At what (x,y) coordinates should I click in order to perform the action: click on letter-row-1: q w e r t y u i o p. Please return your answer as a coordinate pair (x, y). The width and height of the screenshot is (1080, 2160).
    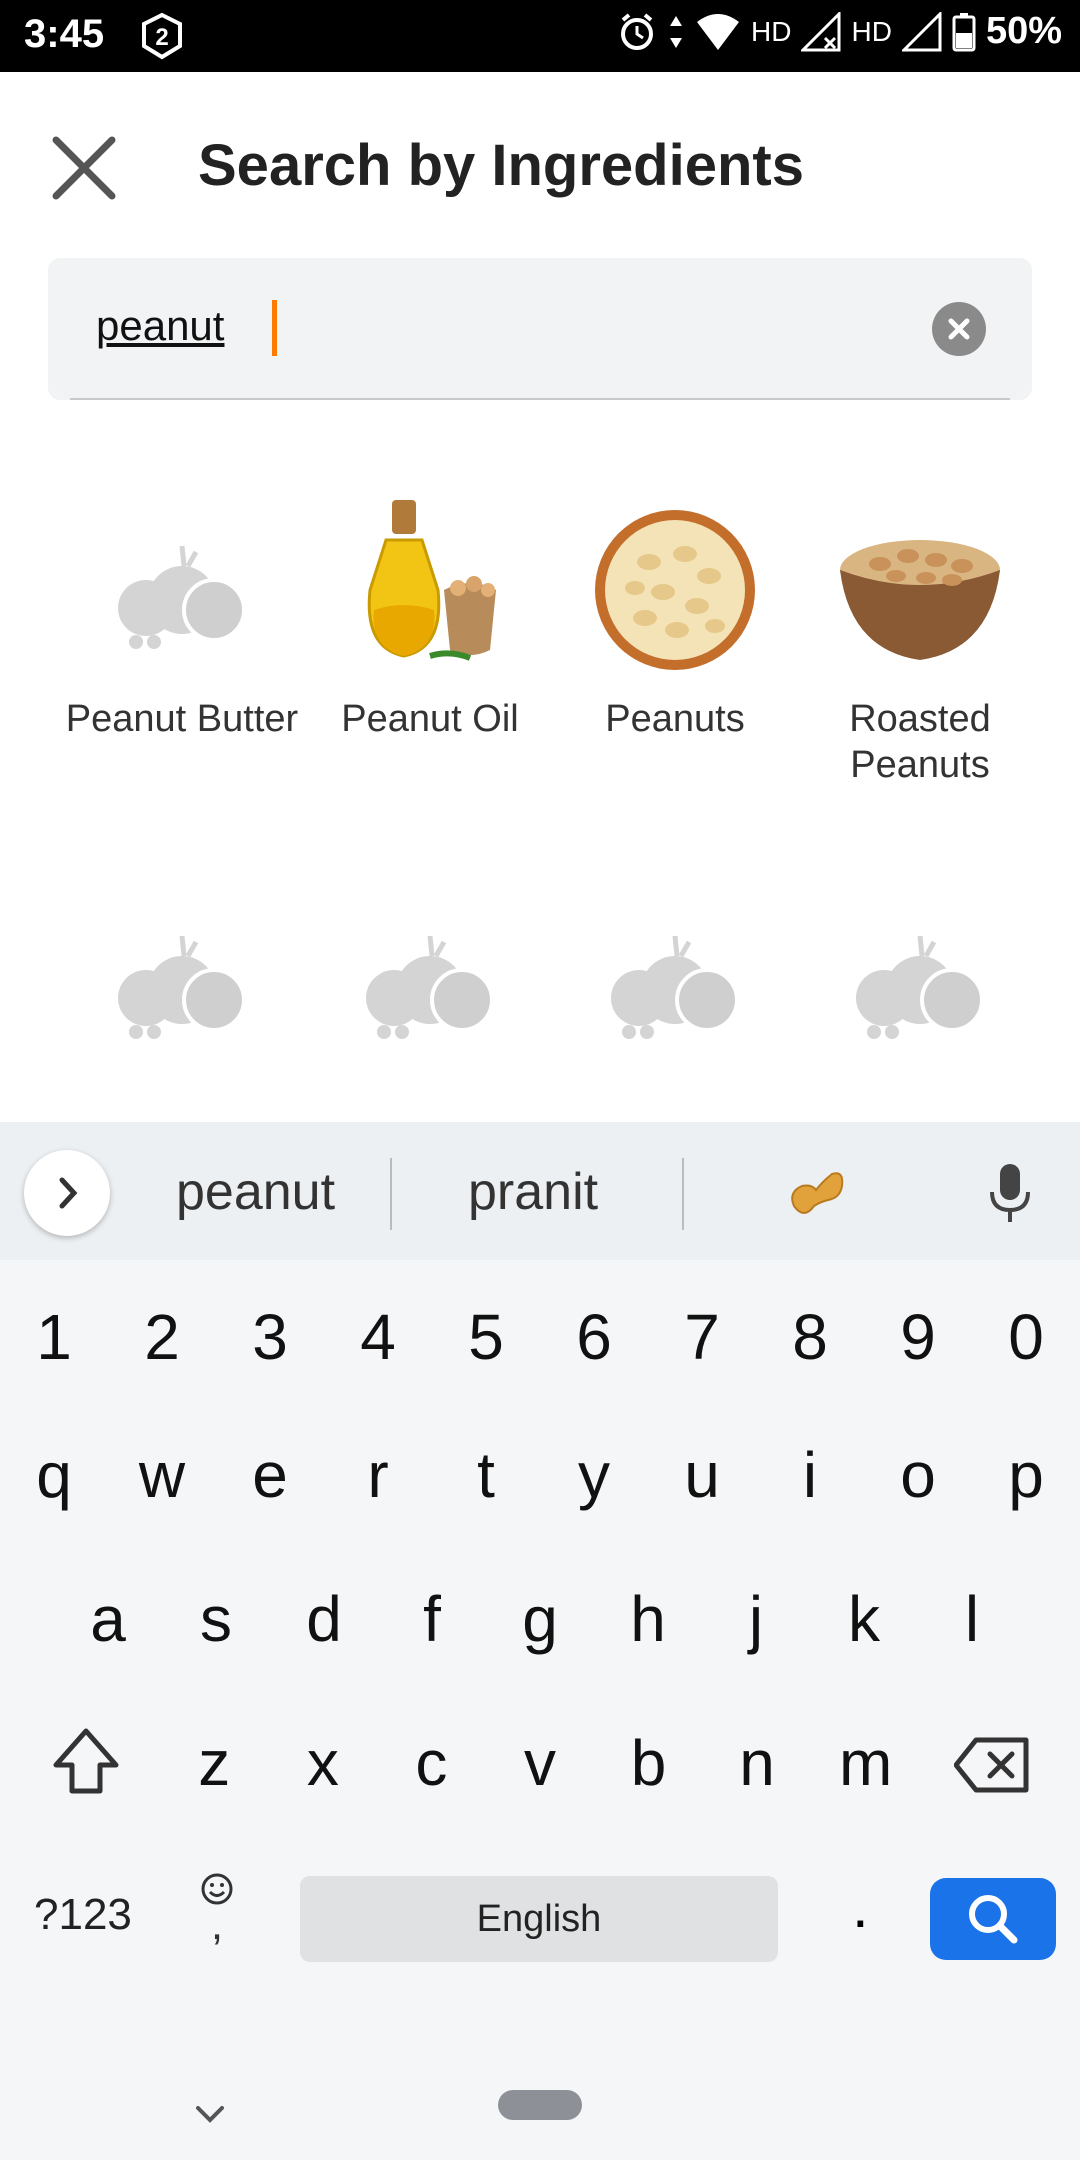
    Looking at the image, I should click on (540, 1475).